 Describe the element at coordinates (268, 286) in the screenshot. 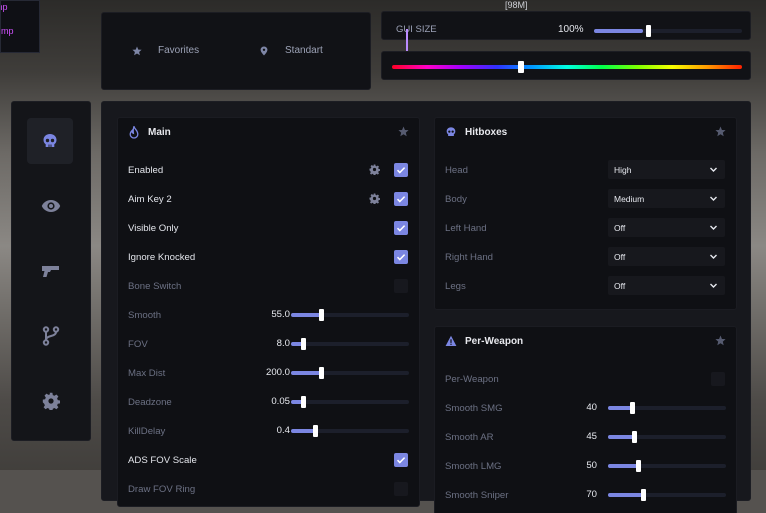

I see `toggle-row: Bone Switch` at that location.